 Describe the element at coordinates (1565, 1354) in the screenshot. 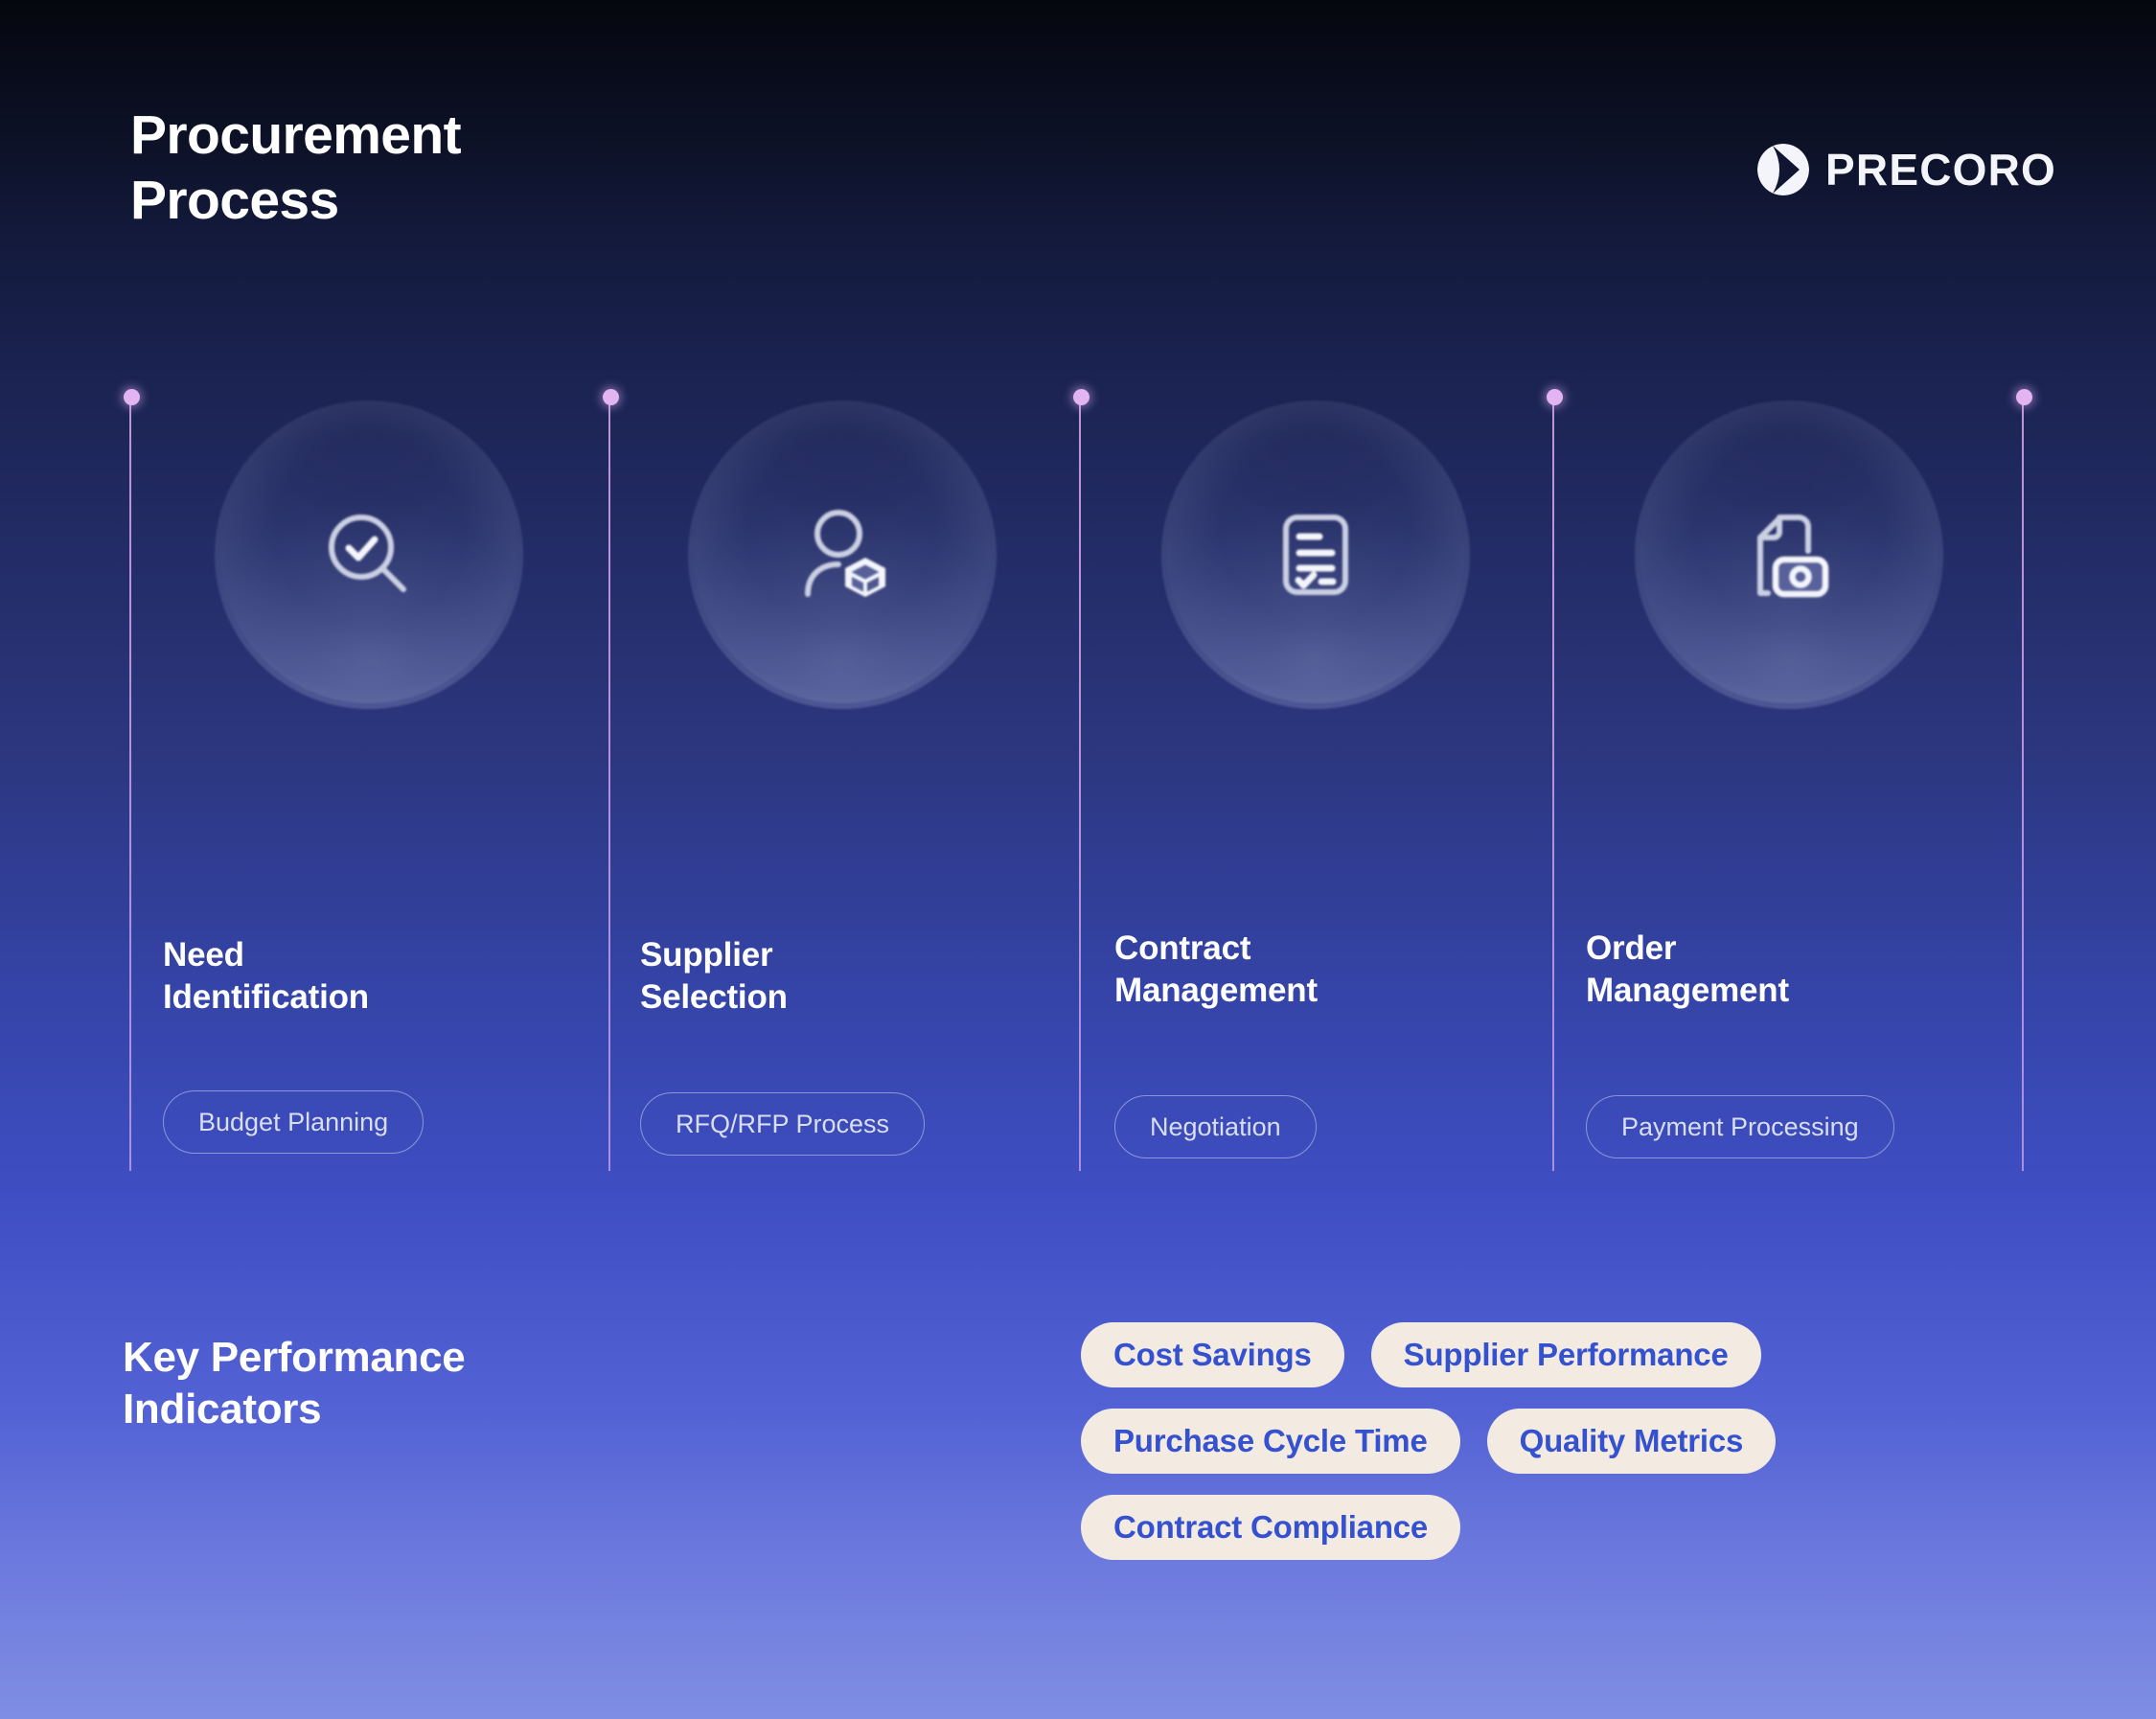

I see `kpi-chip: Supplier Performance` at that location.